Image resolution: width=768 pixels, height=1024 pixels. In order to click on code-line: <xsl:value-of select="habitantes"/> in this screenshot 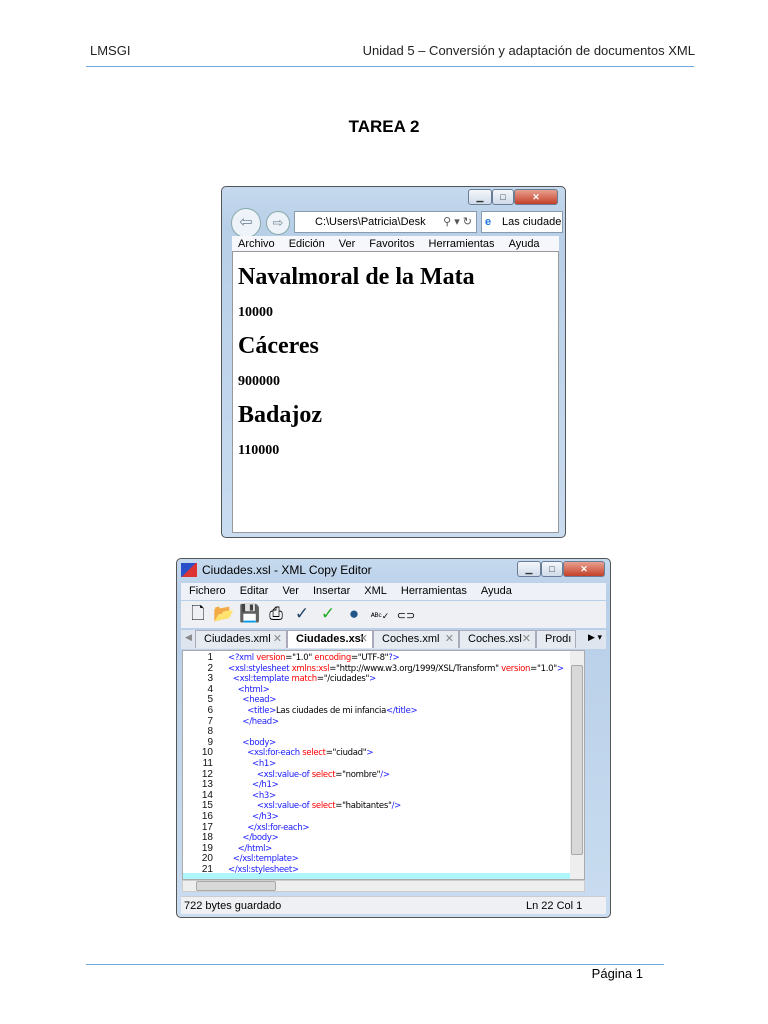, I will do `click(314, 806)`.